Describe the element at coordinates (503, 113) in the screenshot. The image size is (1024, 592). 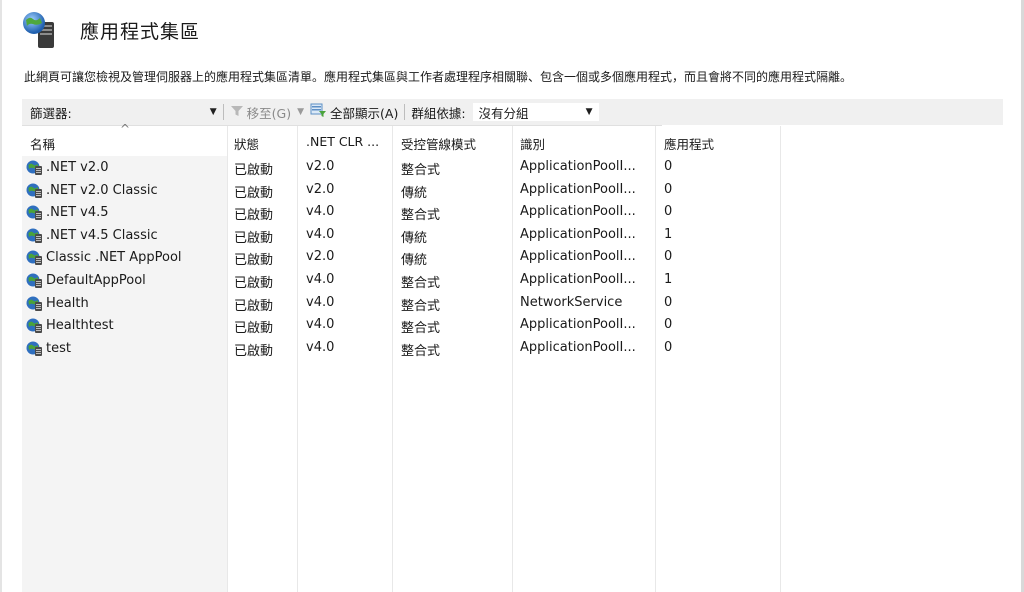
I see `groupby-selected-value: 沒有分組` at that location.